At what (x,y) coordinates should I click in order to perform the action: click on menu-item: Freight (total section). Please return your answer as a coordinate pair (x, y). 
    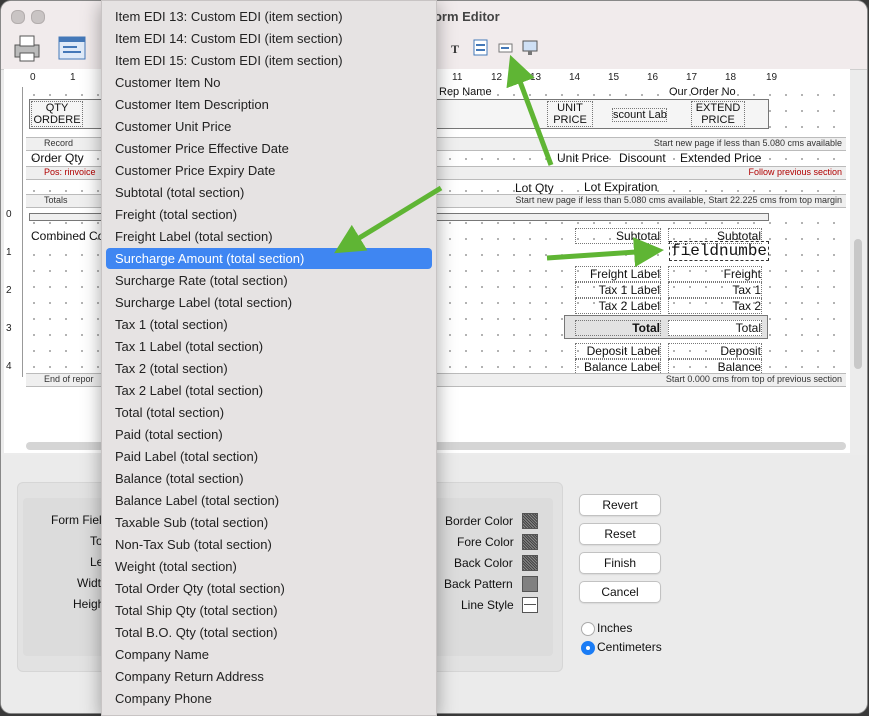
    Looking at the image, I should click on (269, 214).